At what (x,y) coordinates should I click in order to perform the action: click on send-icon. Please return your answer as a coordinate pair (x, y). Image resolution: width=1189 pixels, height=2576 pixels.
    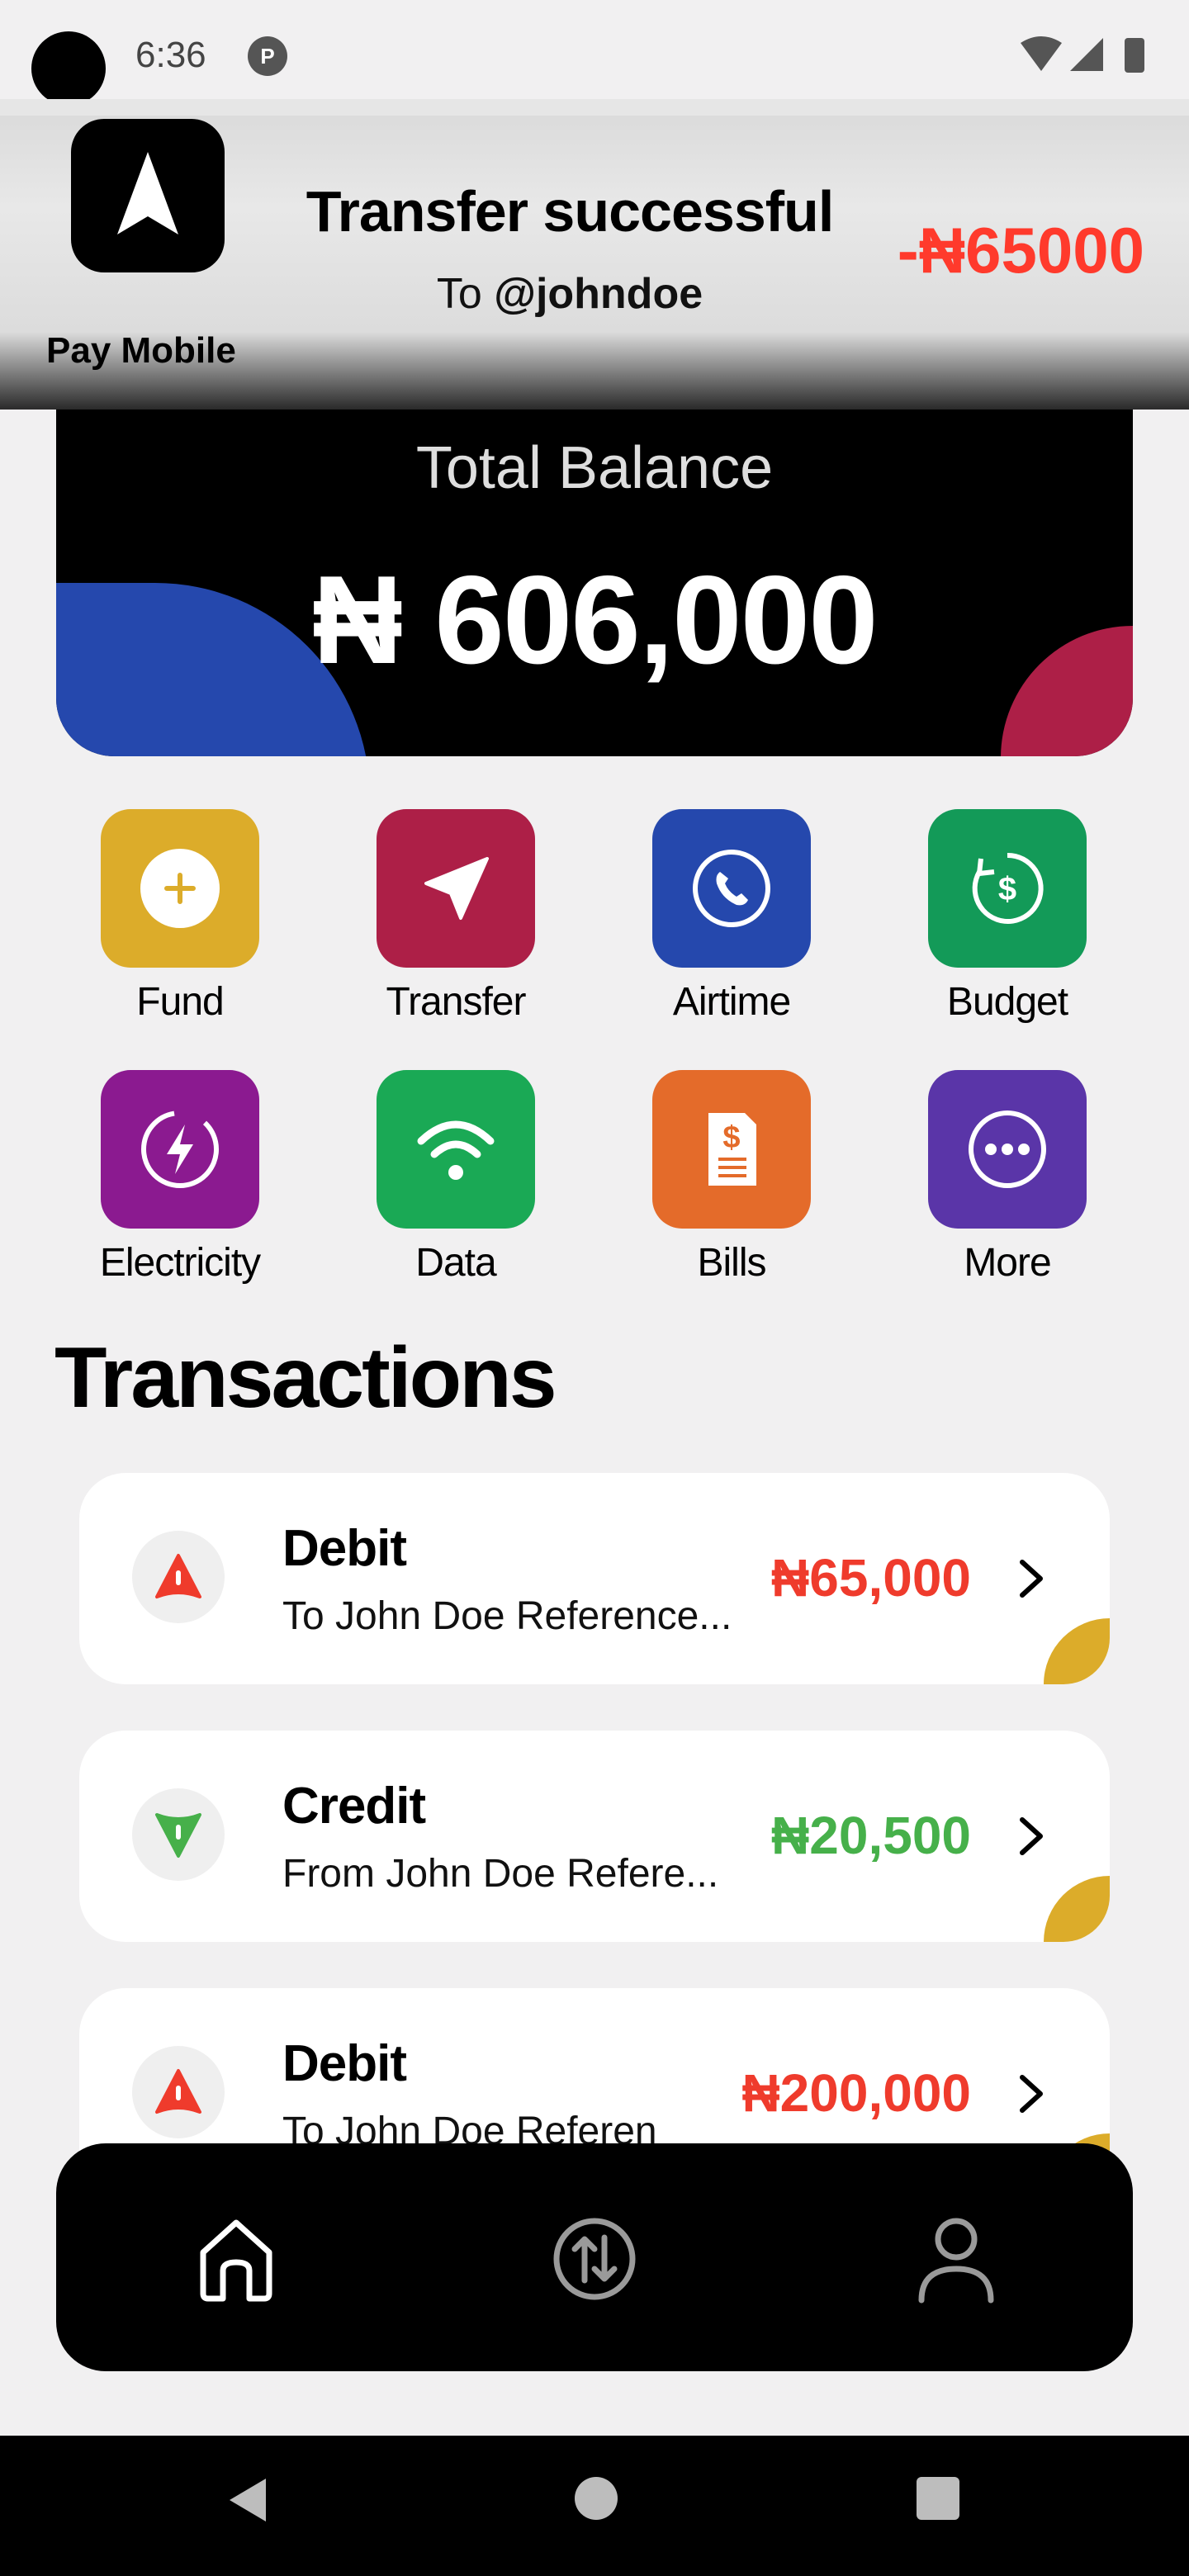
    Looking at the image, I should click on (456, 888).